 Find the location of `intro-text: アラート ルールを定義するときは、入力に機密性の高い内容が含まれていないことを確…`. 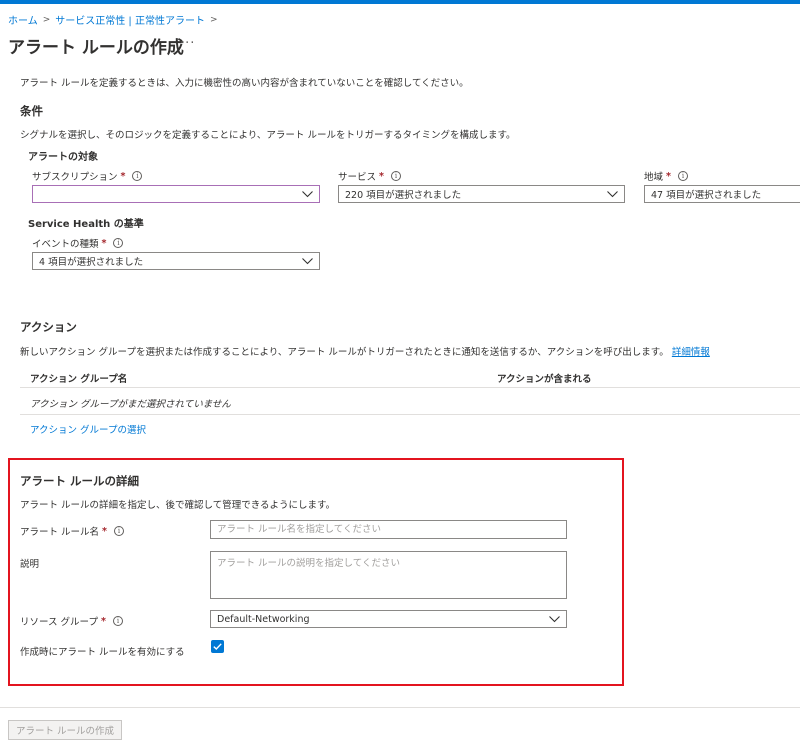

intro-text: アラート ルールを定義するときは、入力に機密性の高い内容が含まれていないことを確… is located at coordinates (244, 83).